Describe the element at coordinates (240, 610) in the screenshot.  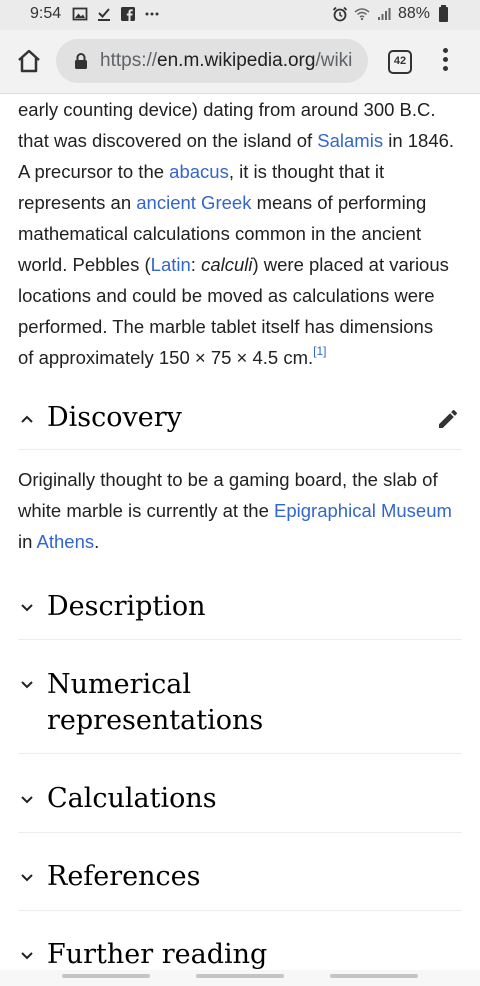
I see `section-description: Description` at that location.